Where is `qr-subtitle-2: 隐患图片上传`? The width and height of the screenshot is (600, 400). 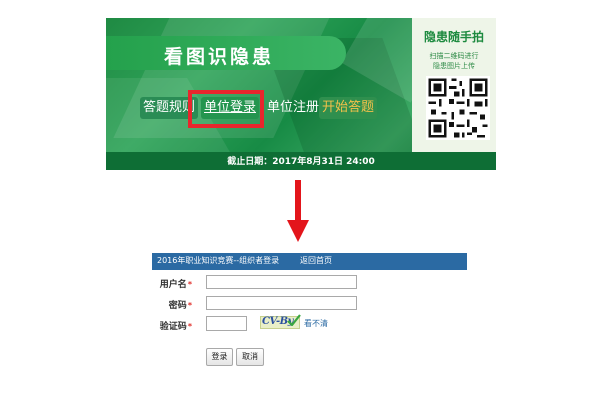 qr-subtitle-2: 隐患图片上传 is located at coordinates (454, 66).